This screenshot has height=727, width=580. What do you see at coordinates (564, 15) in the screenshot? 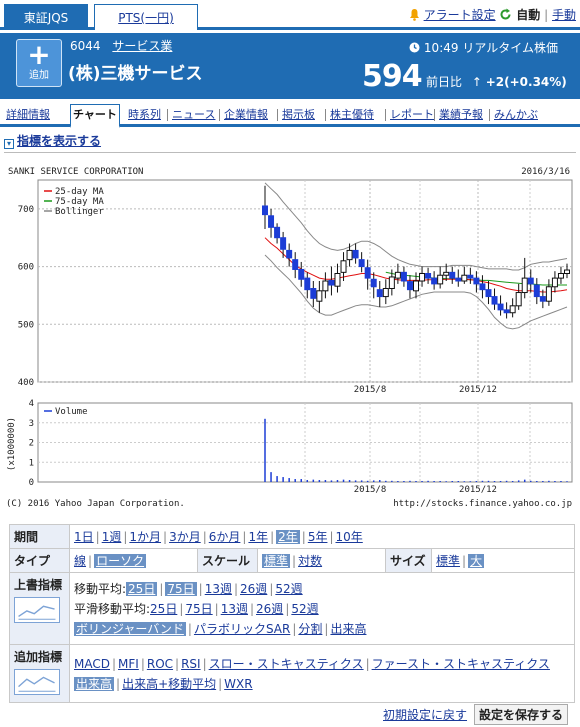
I see `manual-refresh-link: 手動` at bounding box center [564, 15].